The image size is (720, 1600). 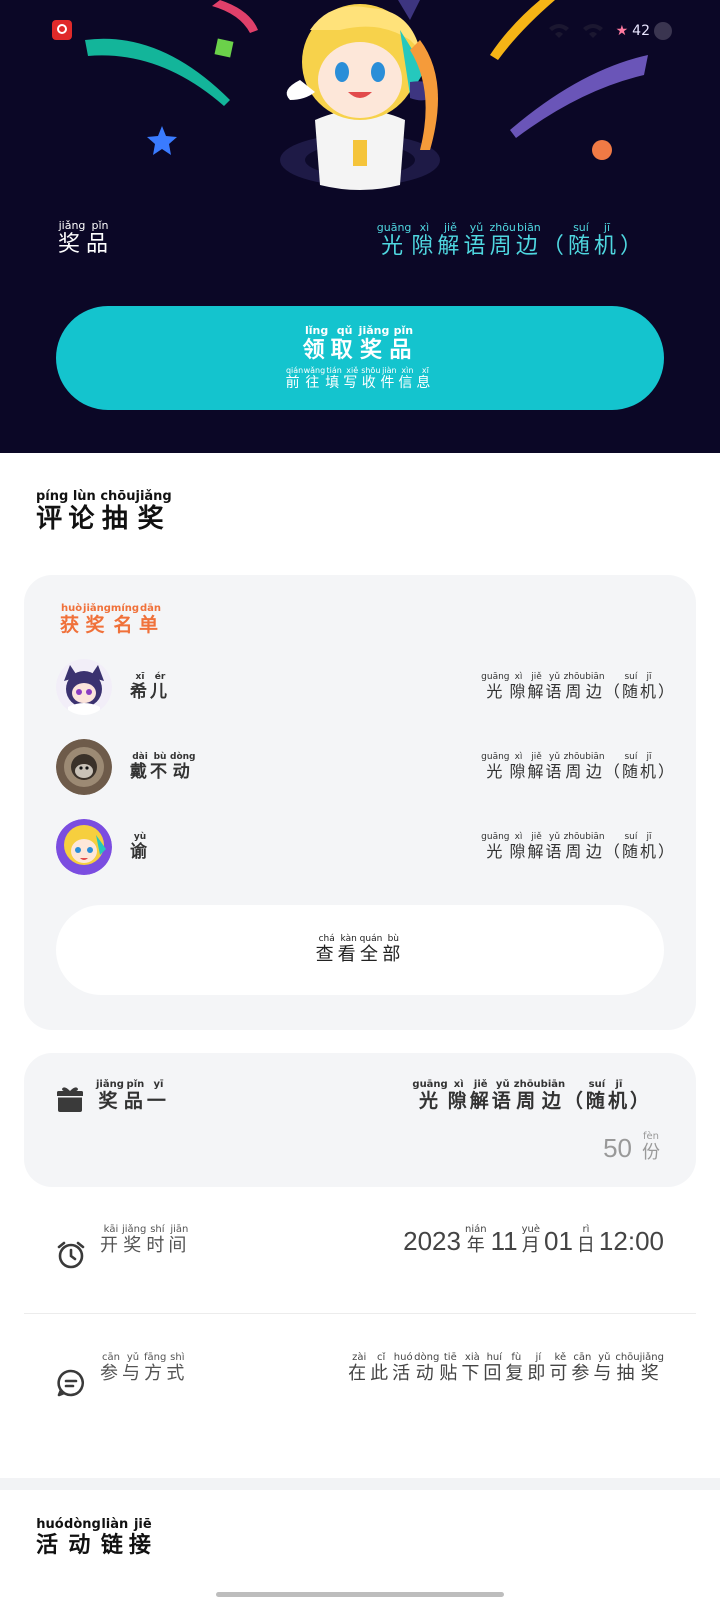 I want to click on home-indicator, so click(x=360, y=1594).